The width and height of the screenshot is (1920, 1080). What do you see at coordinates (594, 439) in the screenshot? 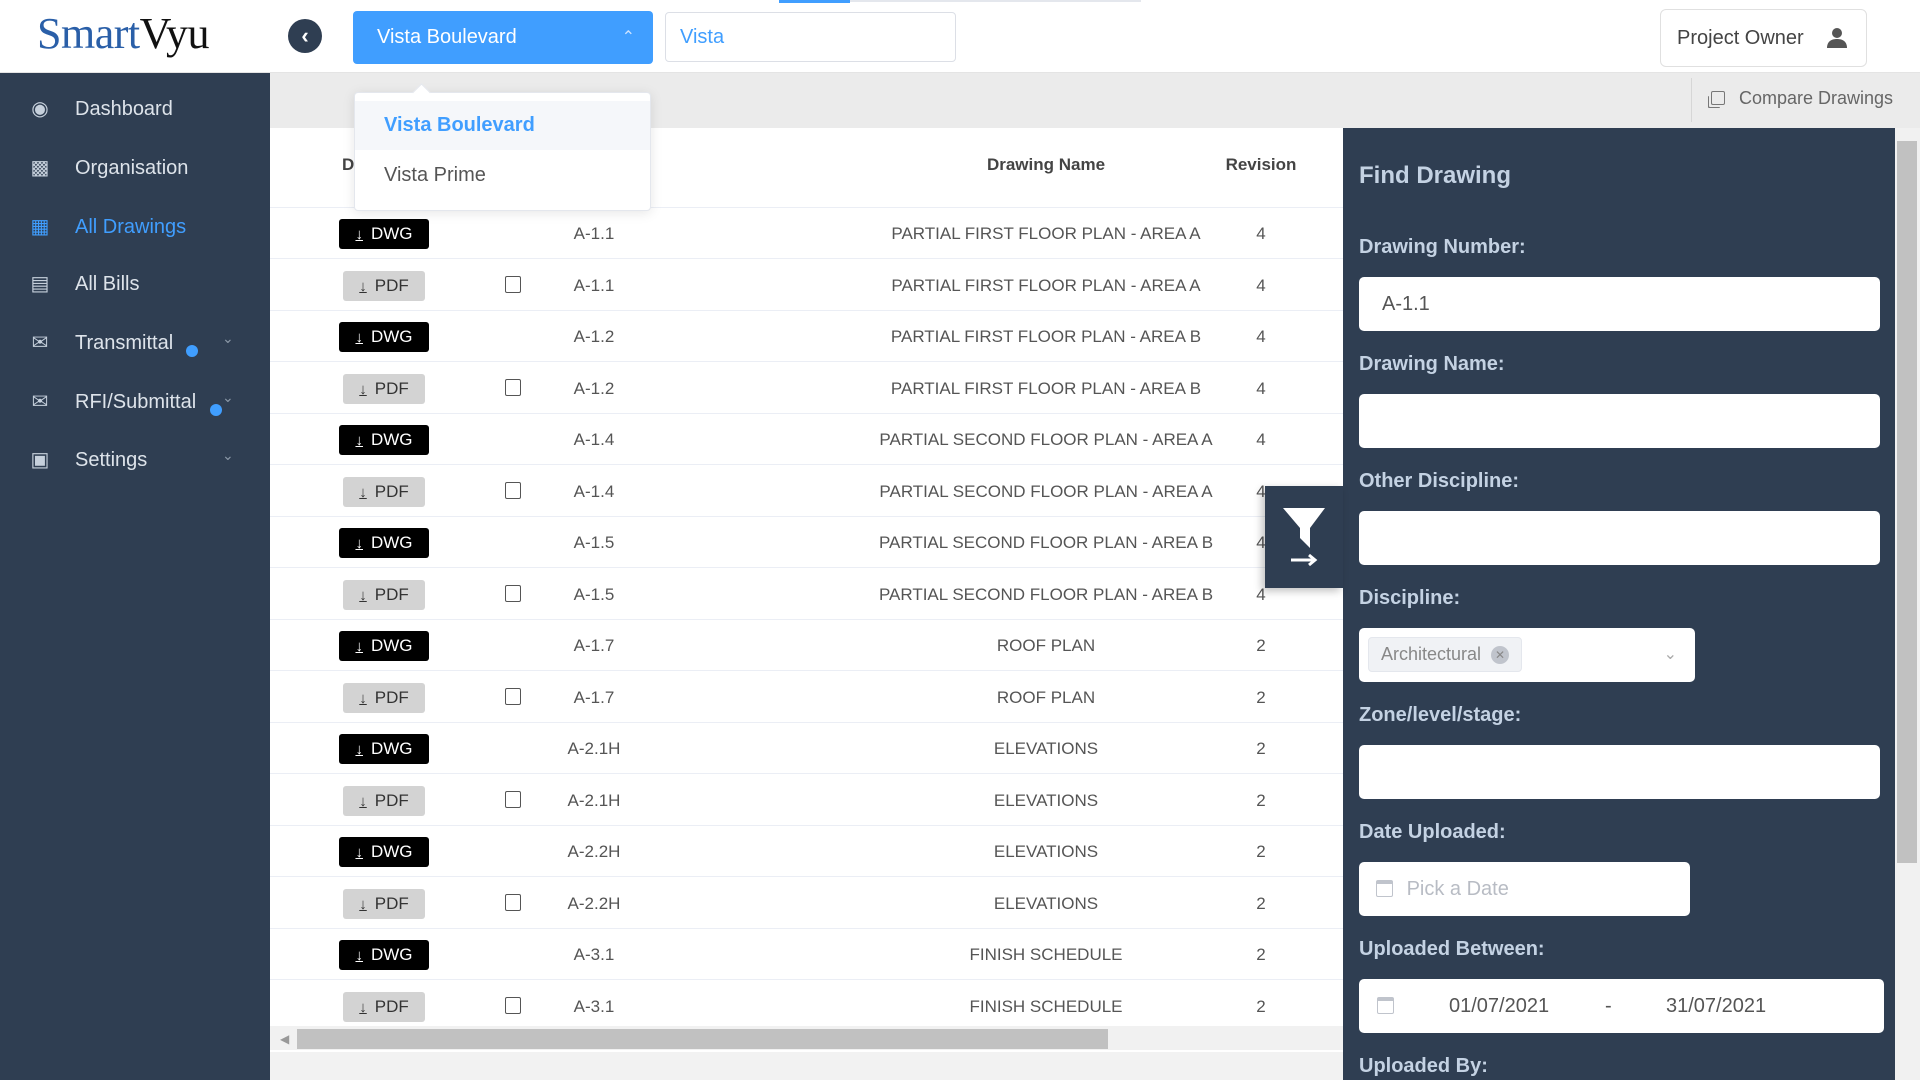
I see `drawing-number: A-1.4` at bounding box center [594, 439].